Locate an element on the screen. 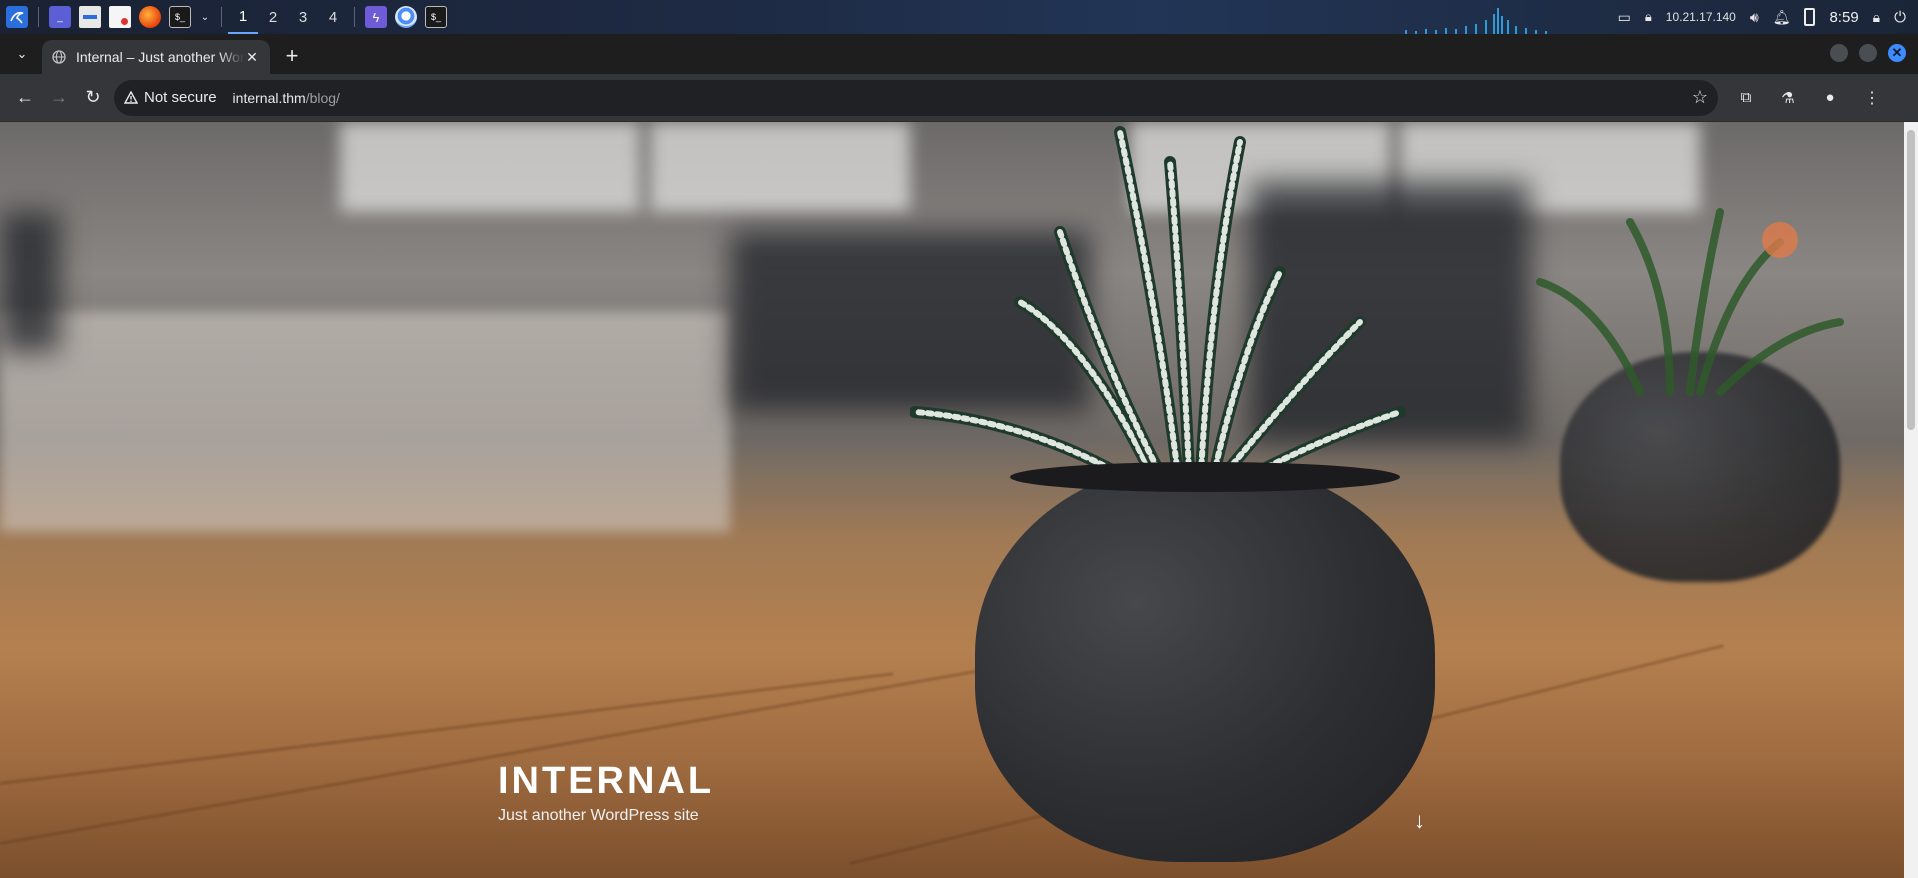 The width and height of the screenshot is (1918, 878). puzzle-icon: ⧉ is located at coordinates (1746, 97).